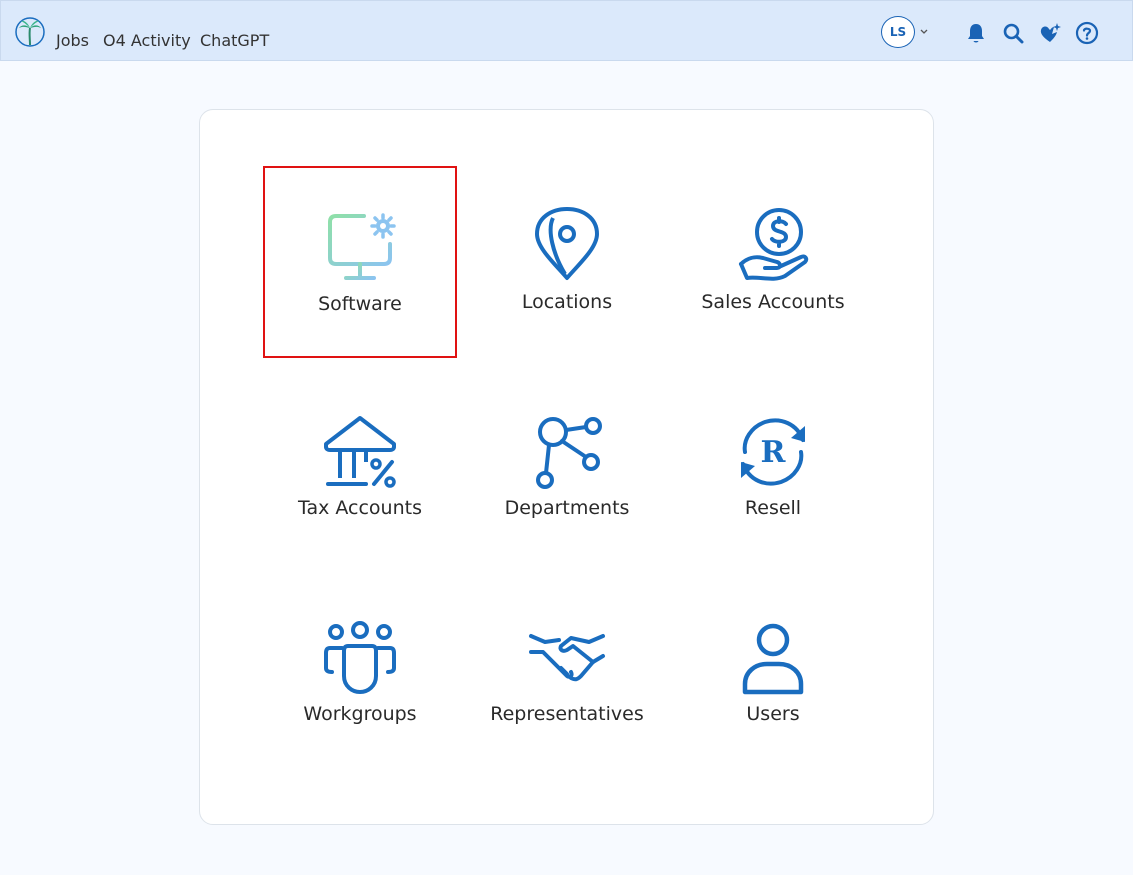 This screenshot has height=875, width=1133. What do you see at coordinates (359, 508) in the screenshot?
I see `tile-label: Tax Accounts` at bounding box center [359, 508].